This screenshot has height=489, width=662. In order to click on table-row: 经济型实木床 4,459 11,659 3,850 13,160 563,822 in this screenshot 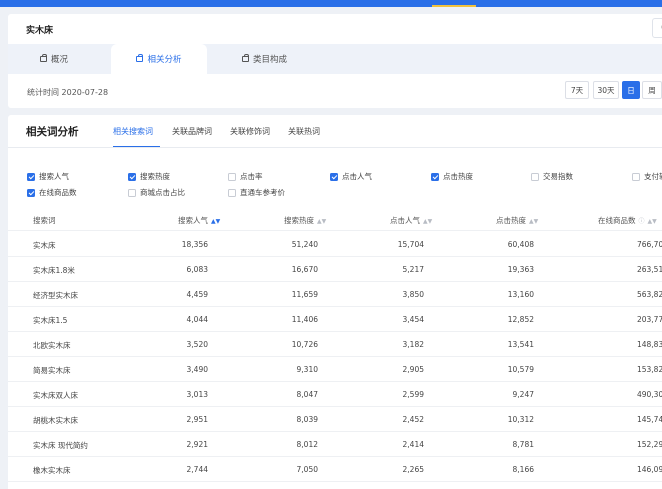, I will do `click(335, 294)`.